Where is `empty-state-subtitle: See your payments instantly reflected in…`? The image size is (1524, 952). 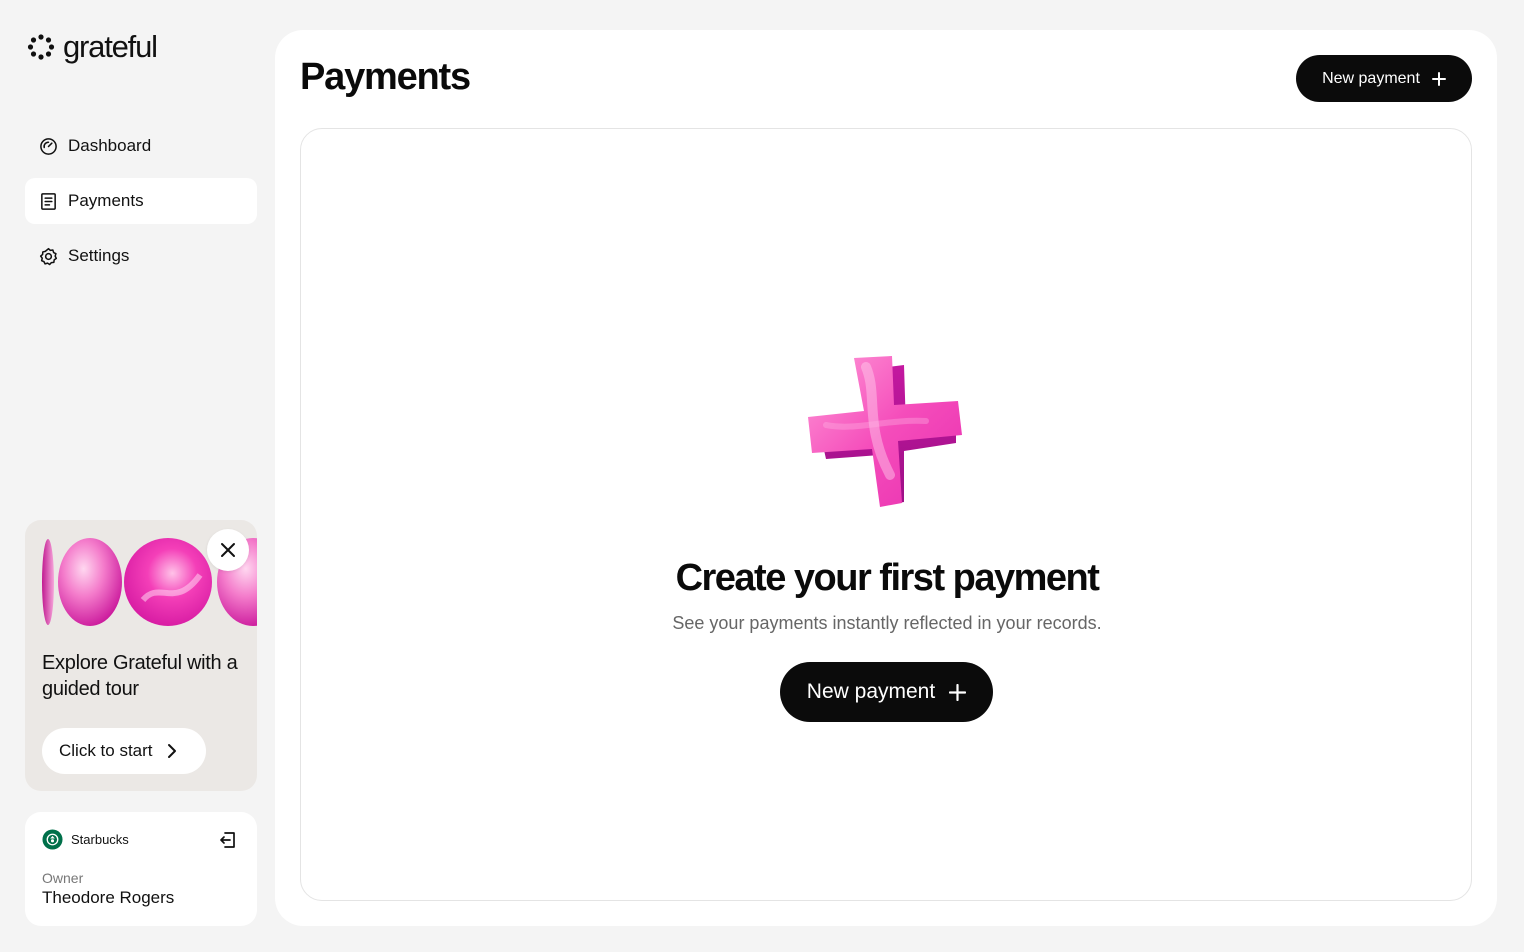
empty-state-subtitle: See your payments instantly reflected in… is located at coordinates (887, 623).